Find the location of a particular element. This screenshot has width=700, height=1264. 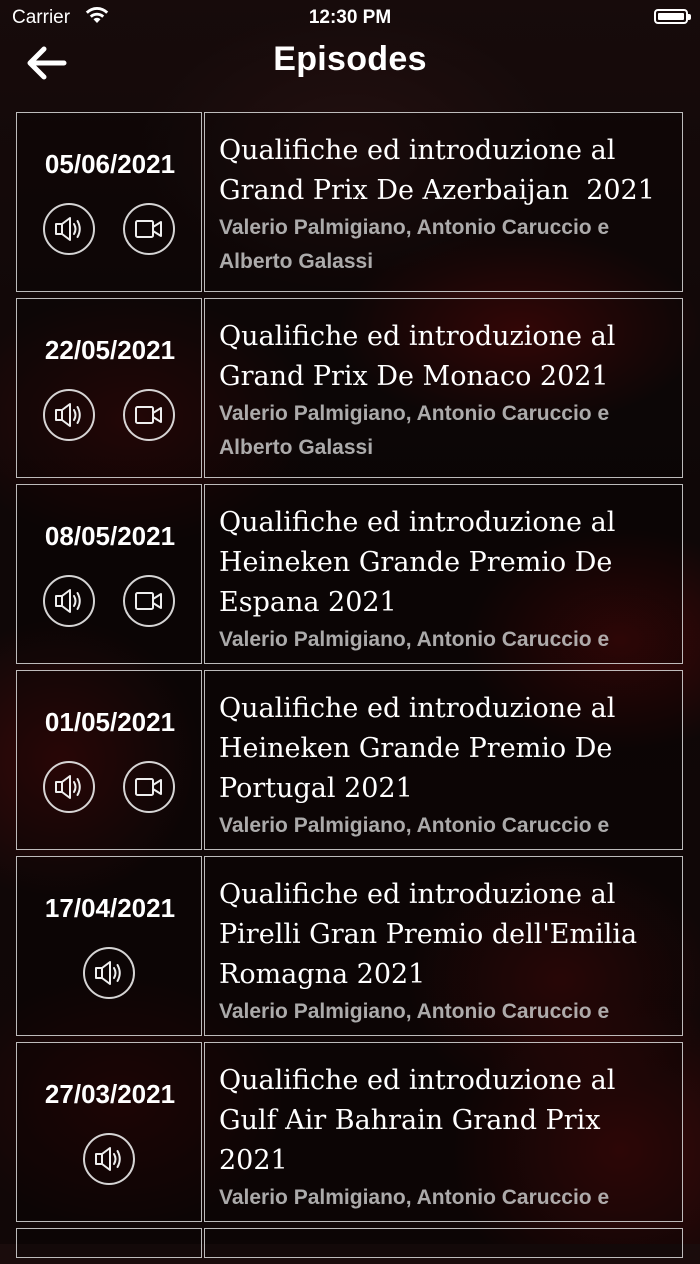

status-bar: Carrier 12:30 PM is located at coordinates (350, 18).